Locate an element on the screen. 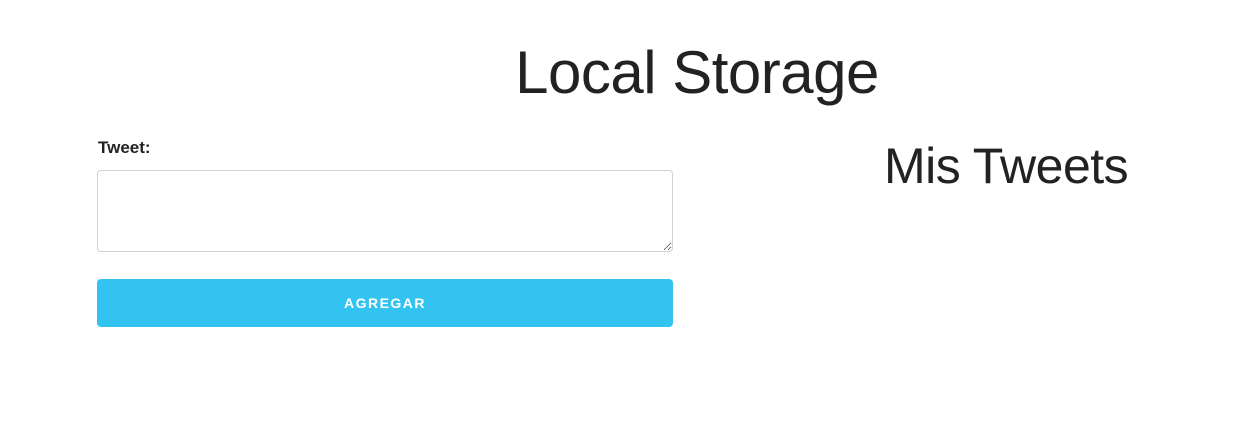  my-tweets-heading: Mis Tweets is located at coordinates (1006, 166).